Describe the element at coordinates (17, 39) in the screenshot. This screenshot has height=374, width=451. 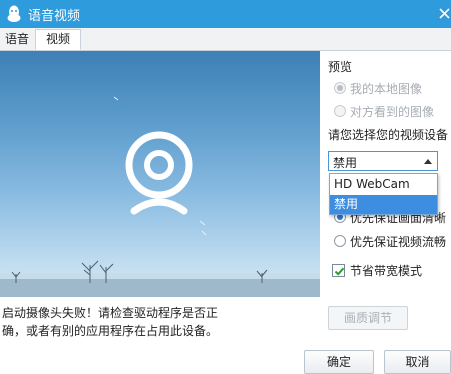
I see `tab-voice: 语音` at that location.